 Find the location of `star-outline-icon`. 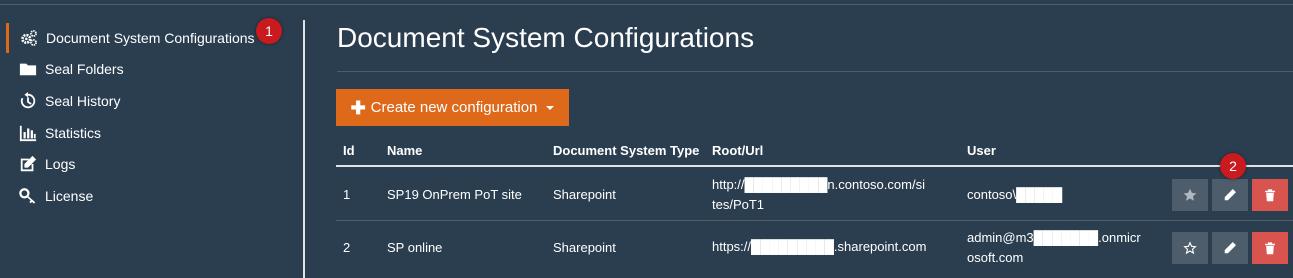

star-outline-icon is located at coordinates (1190, 248).